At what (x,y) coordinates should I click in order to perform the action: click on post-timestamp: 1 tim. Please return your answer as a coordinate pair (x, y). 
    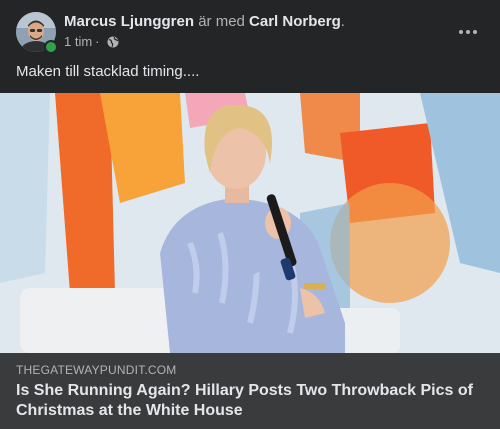
    Looking at the image, I should click on (78, 42).